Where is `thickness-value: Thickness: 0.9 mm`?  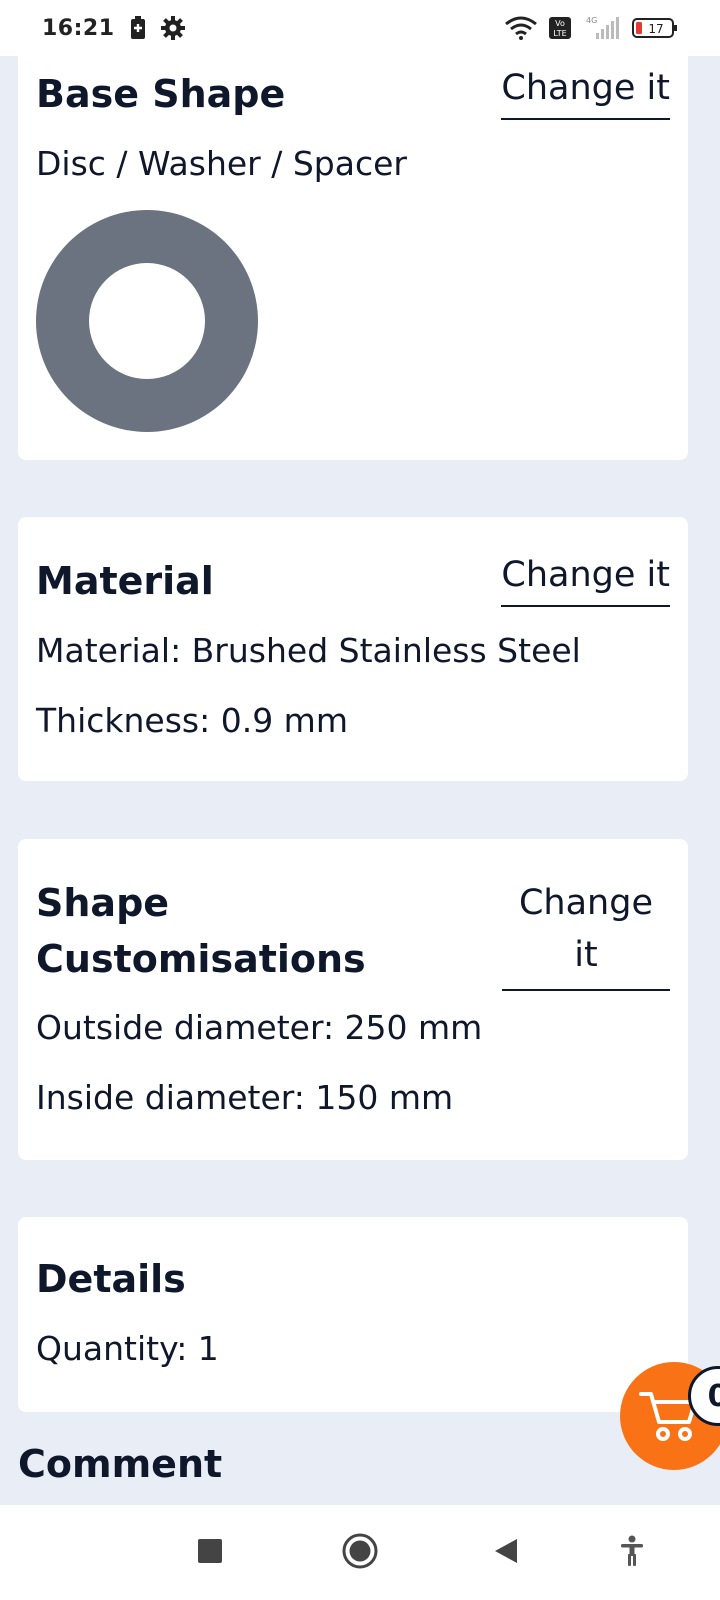
thickness-value: Thickness: 0.9 mm is located at coordinates (192, 720).